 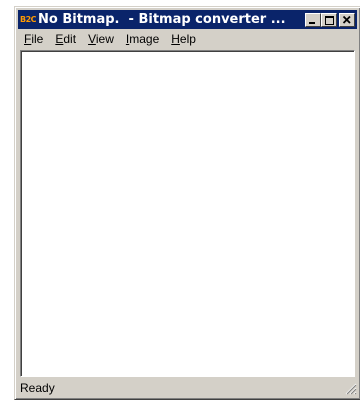 What do you see at coordinates (28, 20) in the screenshot?
I see `app-icon: B2C` at bounding box center [28, 20].